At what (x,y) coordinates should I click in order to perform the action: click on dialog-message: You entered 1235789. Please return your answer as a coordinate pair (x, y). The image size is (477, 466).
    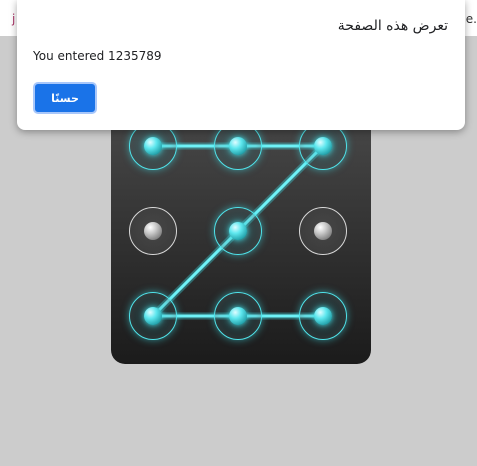
    Looking at the image, I should click on (97, 56).